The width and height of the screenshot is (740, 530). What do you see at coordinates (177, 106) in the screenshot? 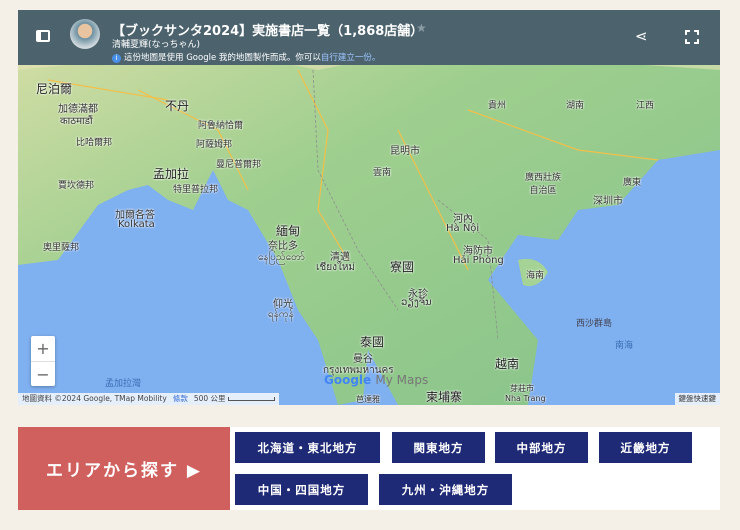
I see `map-label: 不丹` at bounding box center [177, 106].